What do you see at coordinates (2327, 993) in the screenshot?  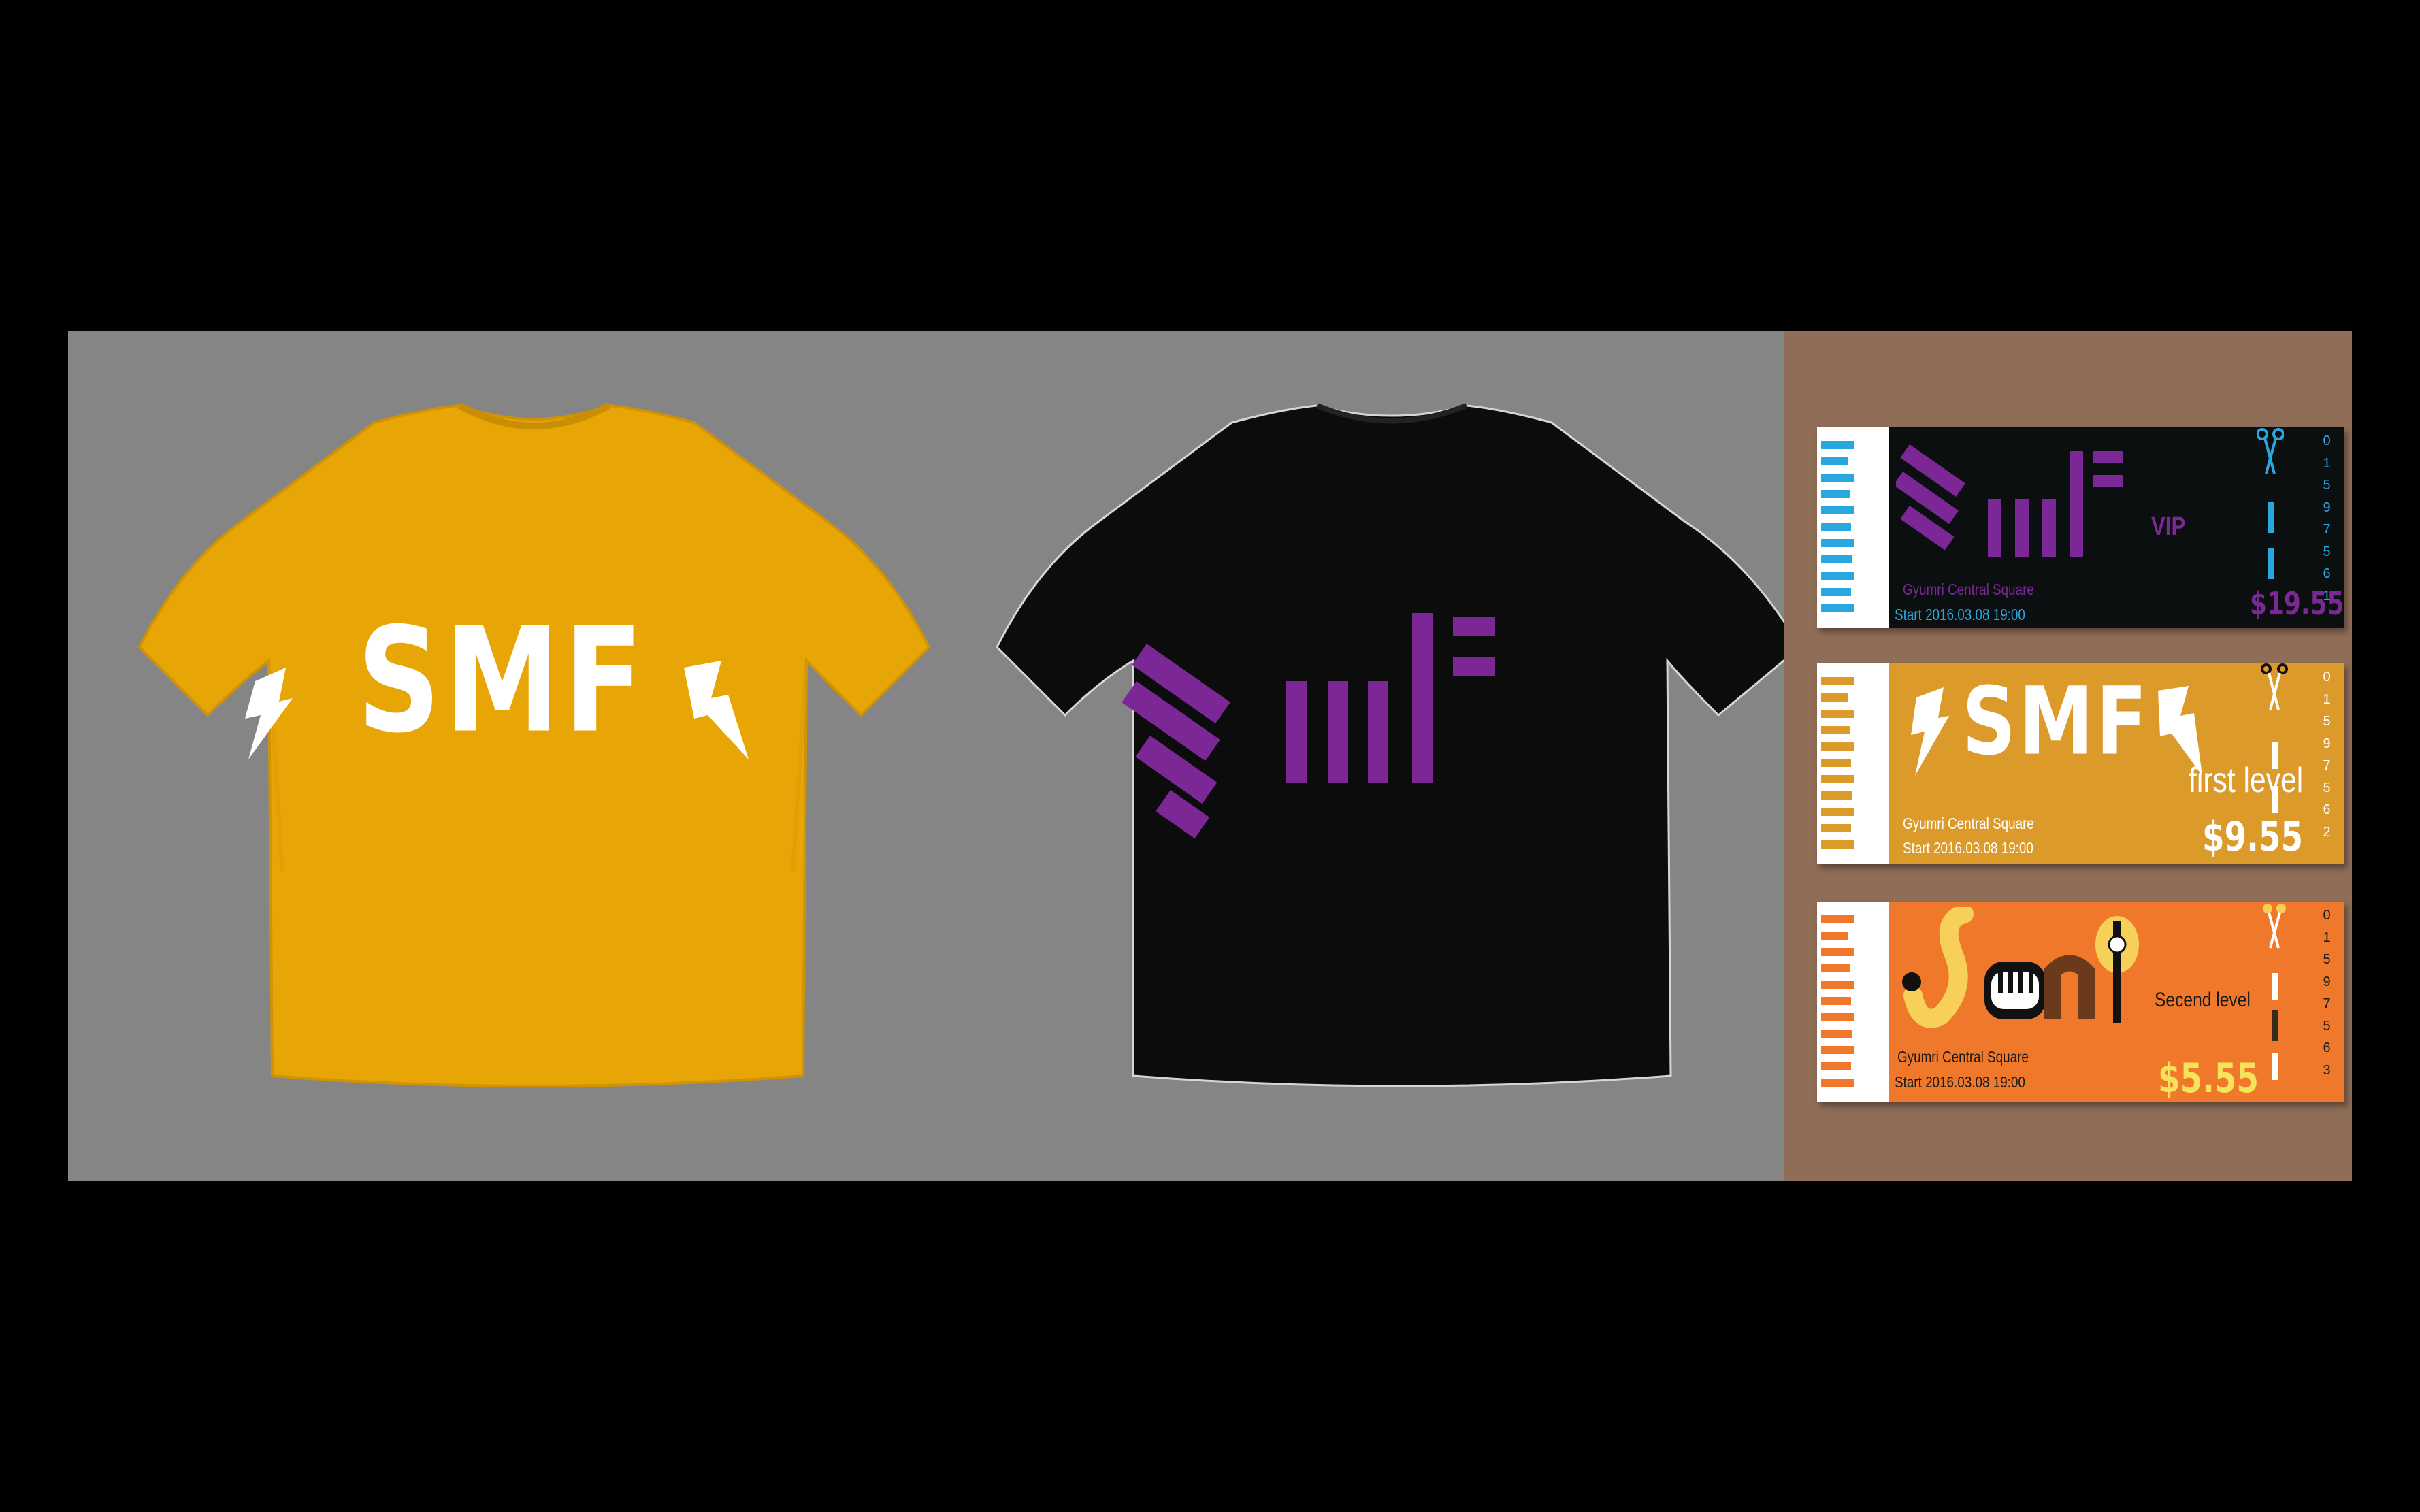 I see `ticket-serial: 01 59 75 63` at bounding box center [2327, 993].